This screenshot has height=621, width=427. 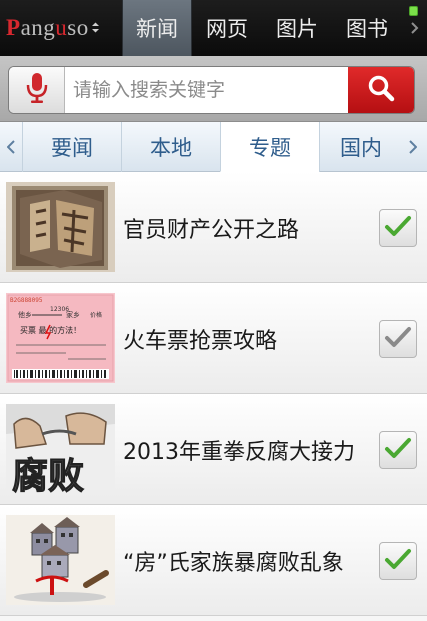 I want to click on sub-tabs: 要闻 本地 专题 国内, so click(x=213, y=147).